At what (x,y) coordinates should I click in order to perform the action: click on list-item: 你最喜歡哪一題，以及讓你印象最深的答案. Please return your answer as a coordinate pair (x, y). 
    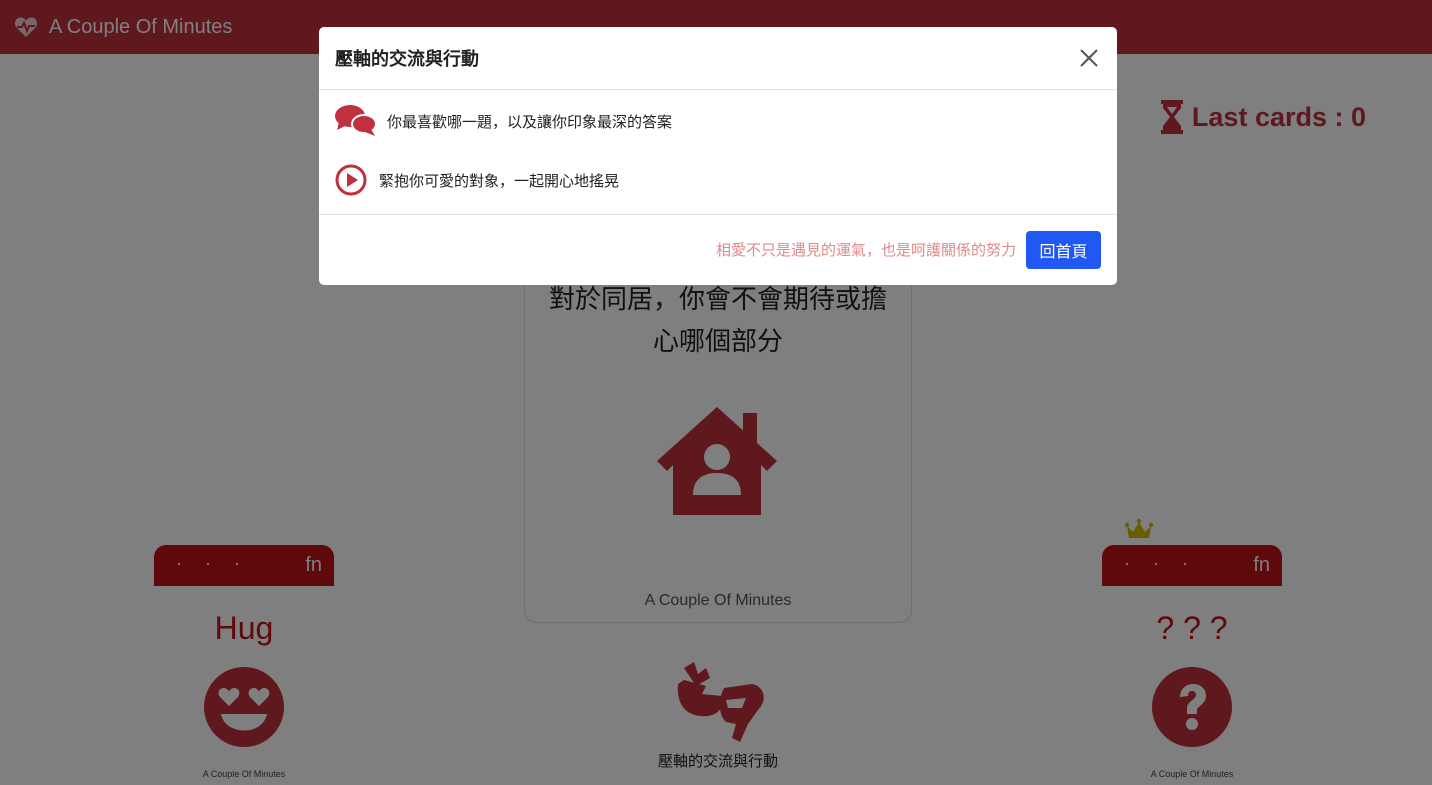
    Looking at the image, I should click on (503, 121).